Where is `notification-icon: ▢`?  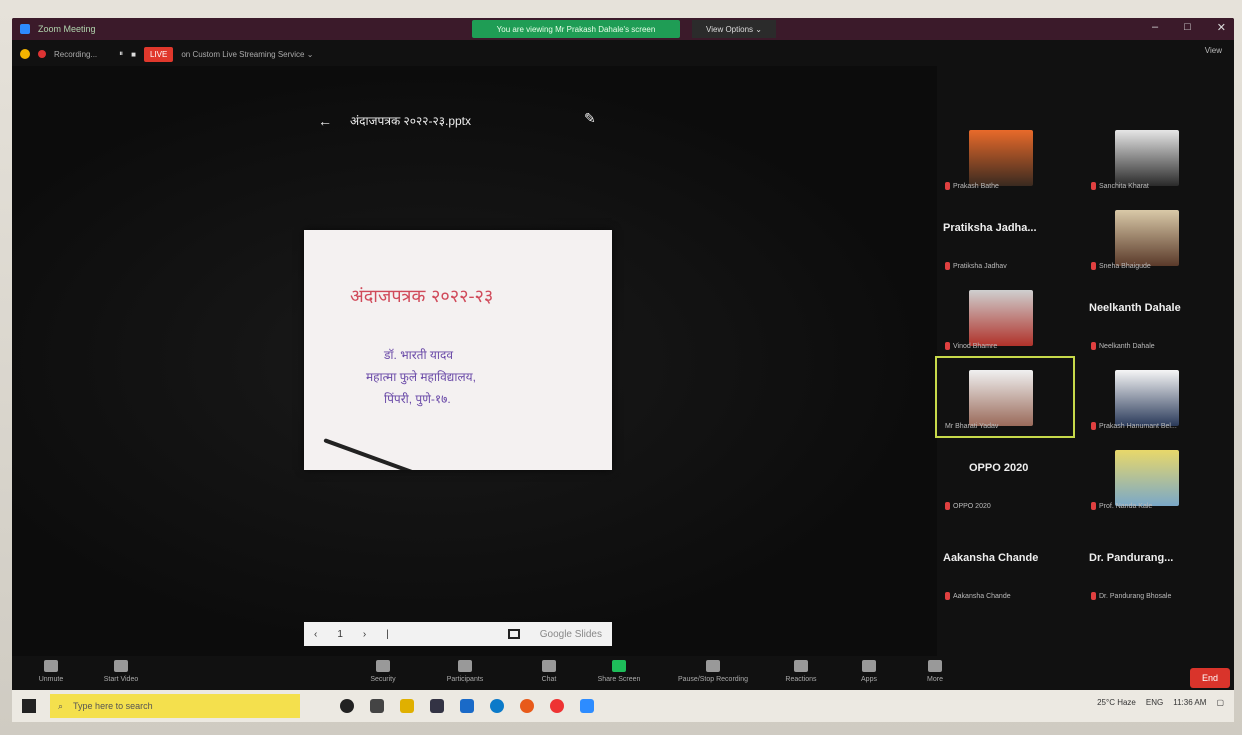 notification-icon: ▢ is located at coordinates (1220, 702).